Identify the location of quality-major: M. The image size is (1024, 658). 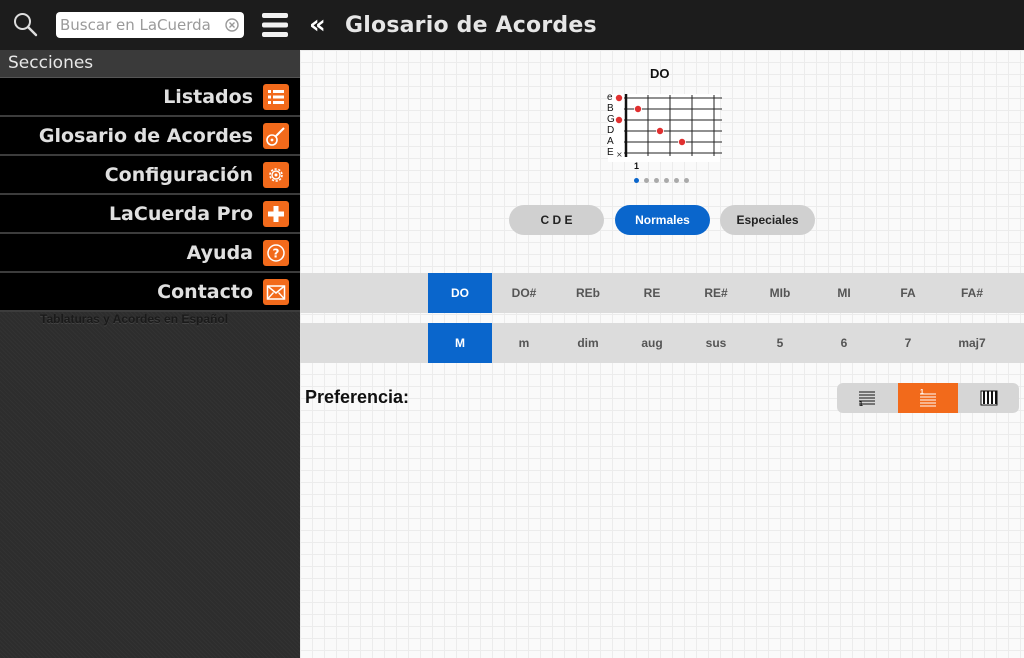
(460, 343).